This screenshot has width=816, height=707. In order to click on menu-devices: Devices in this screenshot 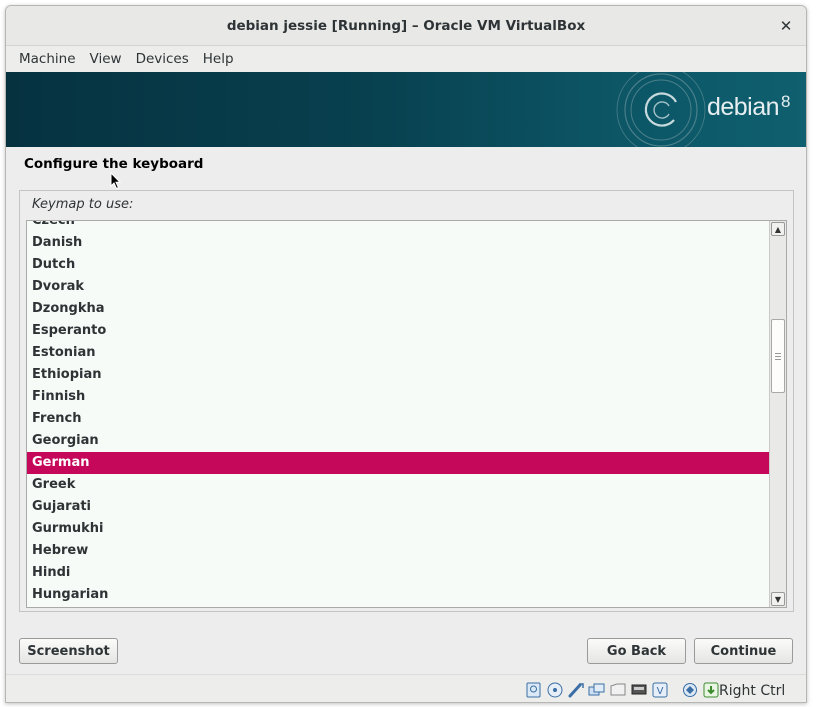, I will do `click(162, 59)`.